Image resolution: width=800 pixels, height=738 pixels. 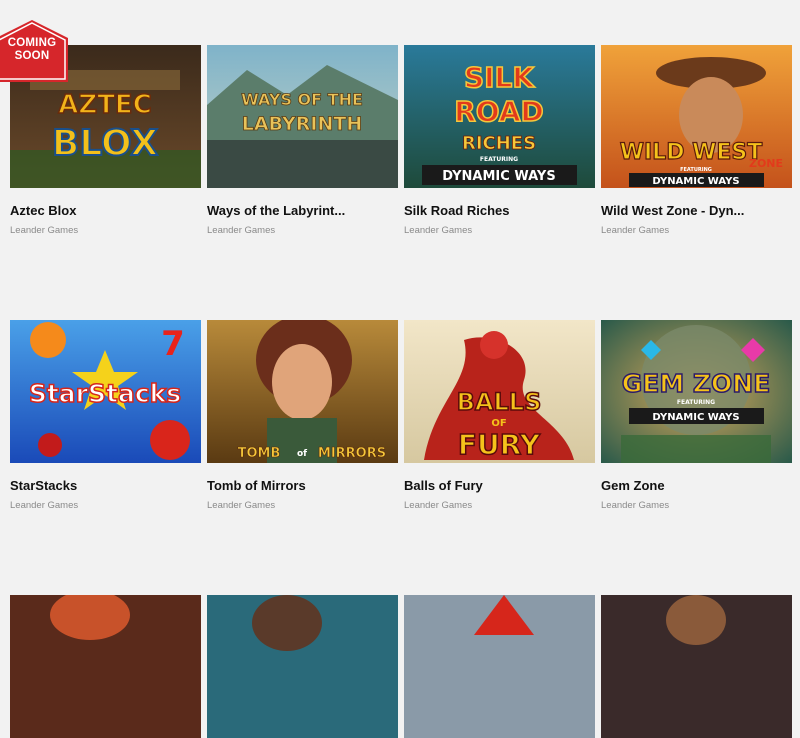 I want to click on wildwest-logo-dynamic: DYNAMIC WAYS, so click(x=695, y=181).